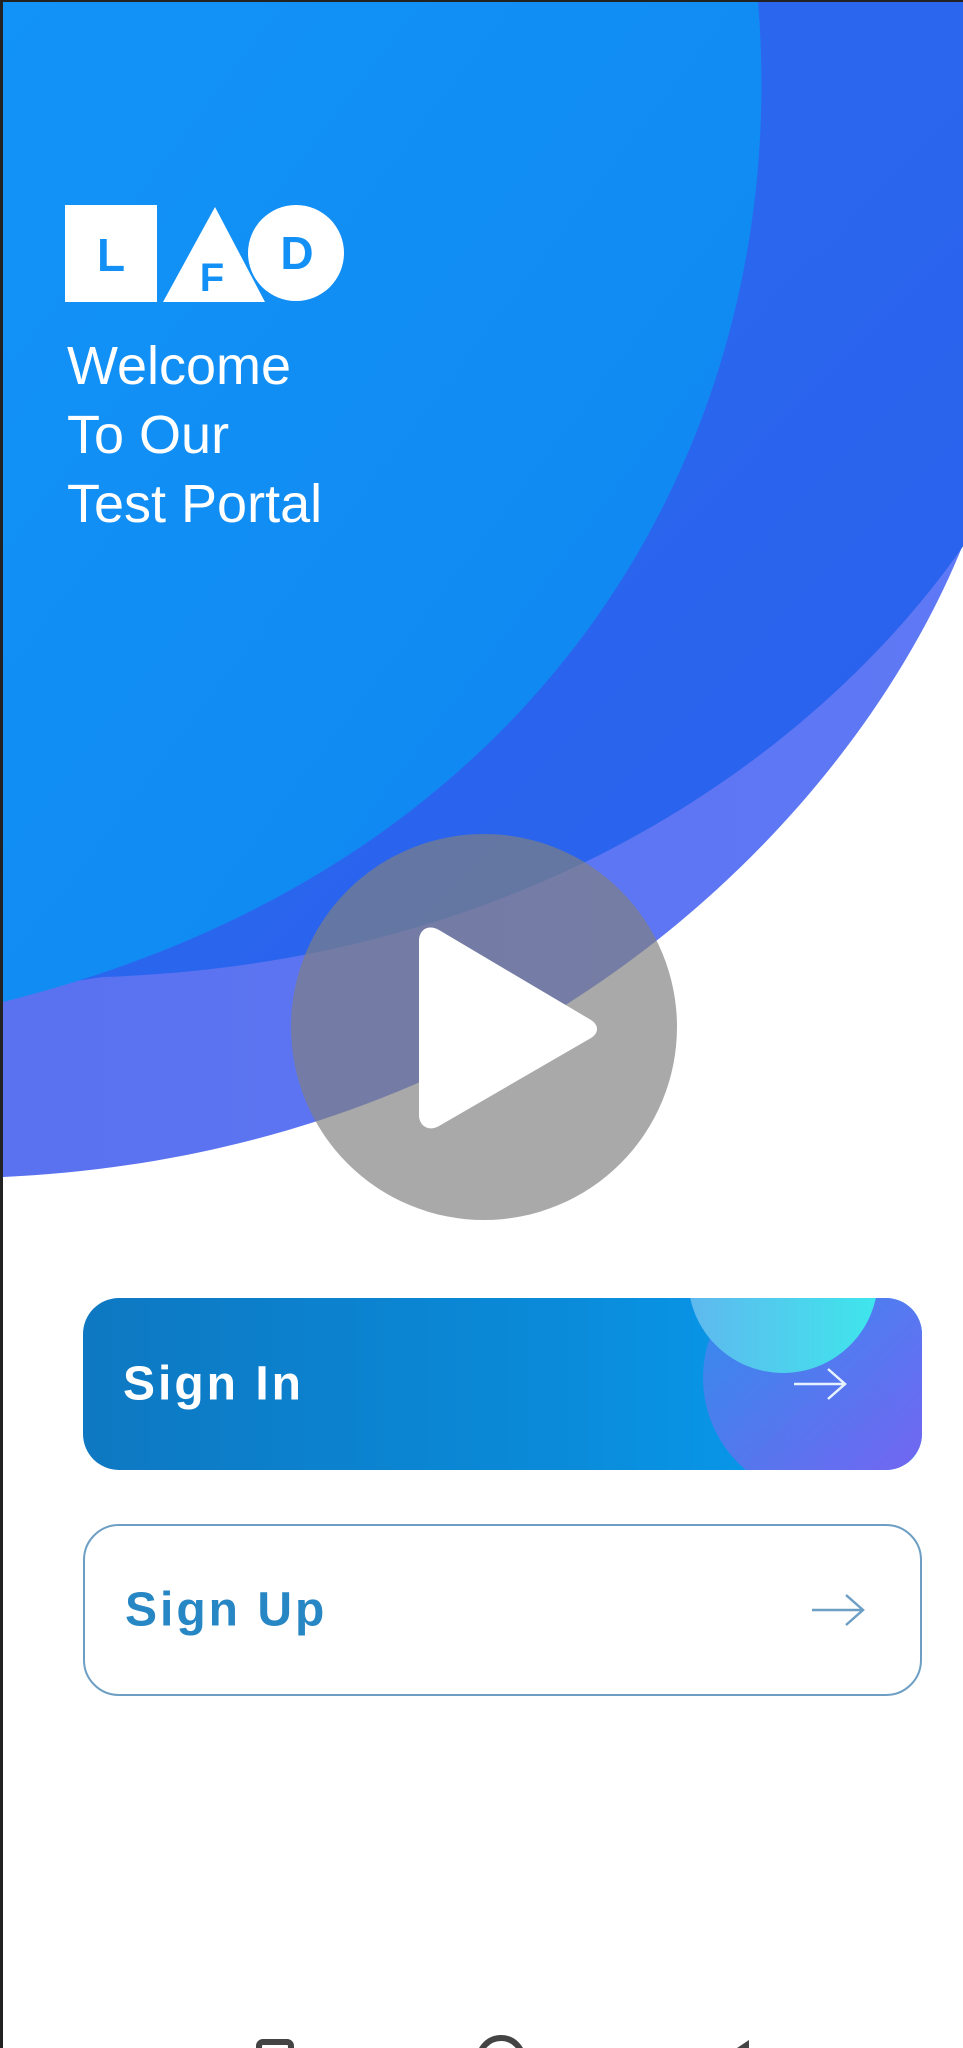 Image resolution: width=963 pixels, height=2048 pixels. What do you see at coordinates (204, 253) in the screenshot?
I see `lfd-logo: L F D` at bounding box center [204, 253].